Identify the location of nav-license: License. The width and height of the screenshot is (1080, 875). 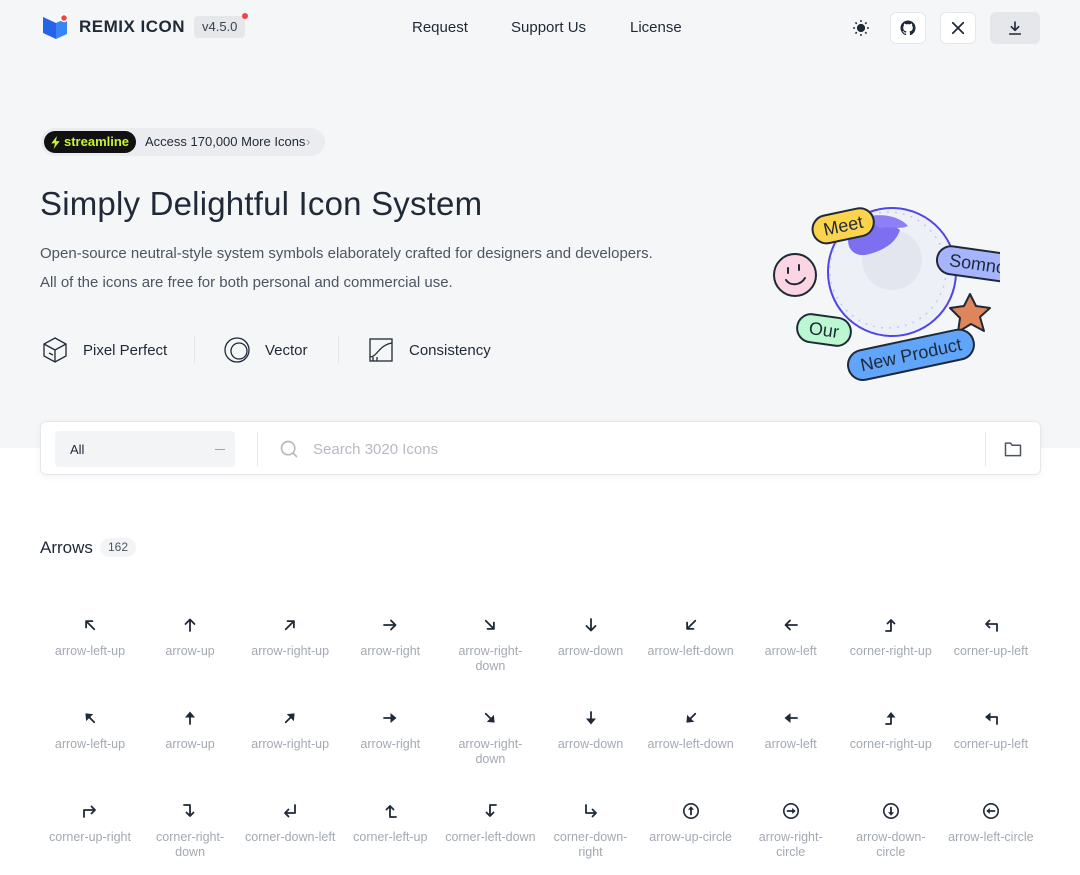
(656, 27).